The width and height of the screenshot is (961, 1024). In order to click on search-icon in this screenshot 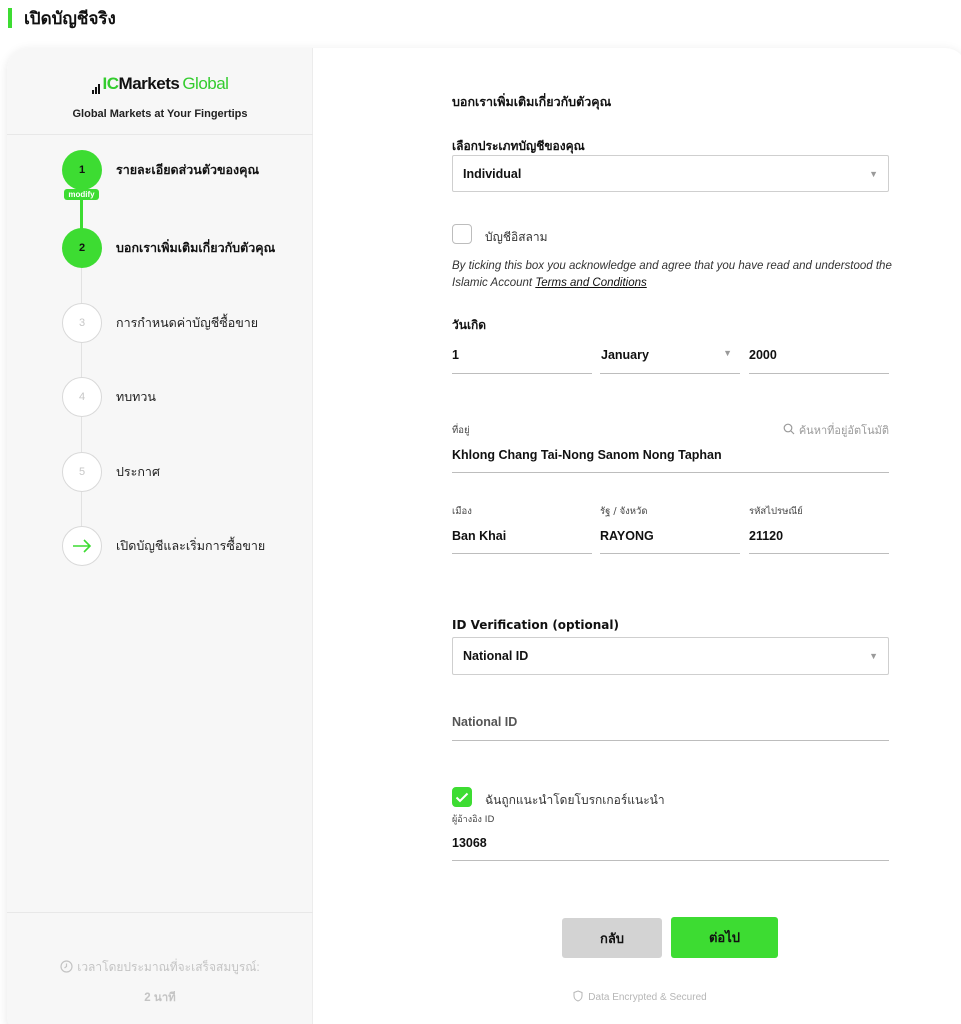, I will do `click(789, 430)`.